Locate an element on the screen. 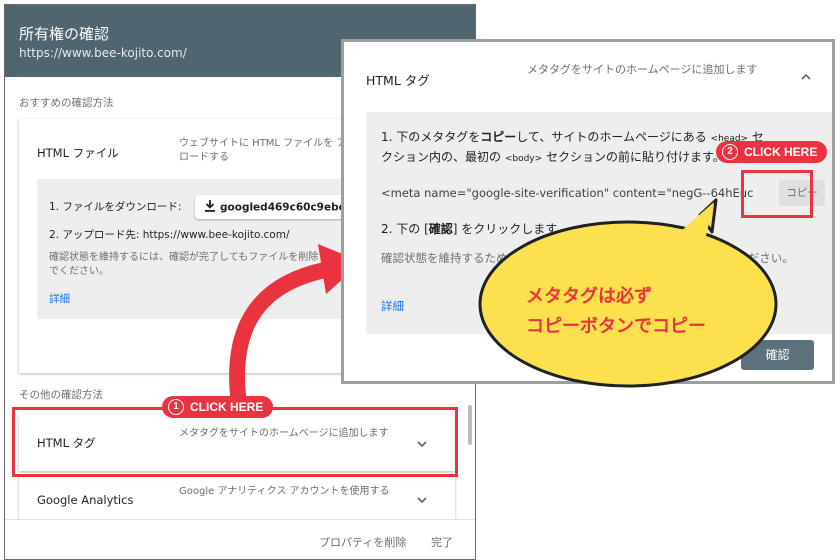  badge-number-1: 1 is located at coordinates (176, 407).